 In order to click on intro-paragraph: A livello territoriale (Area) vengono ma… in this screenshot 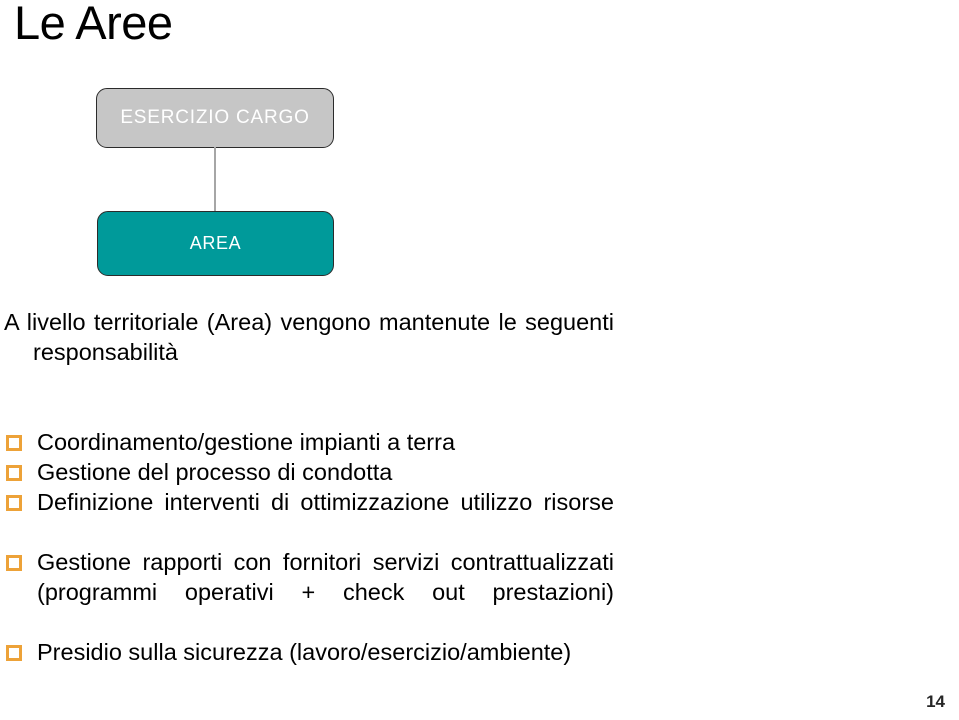, I will do `click(309, 337)`.